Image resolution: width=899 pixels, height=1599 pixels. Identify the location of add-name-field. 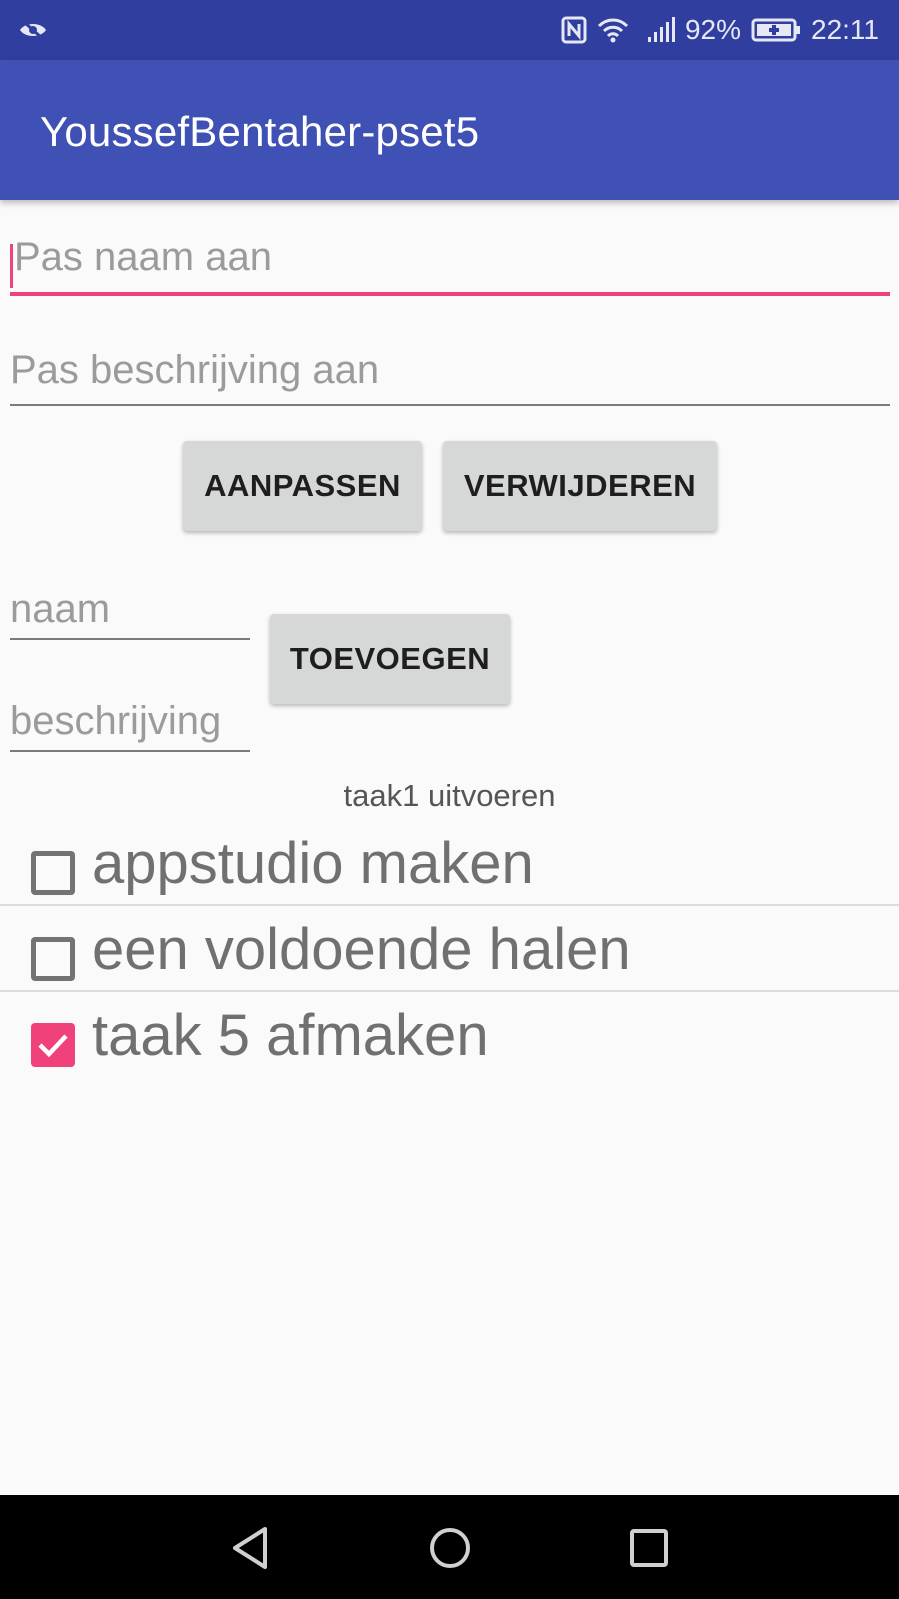
(130, 610).